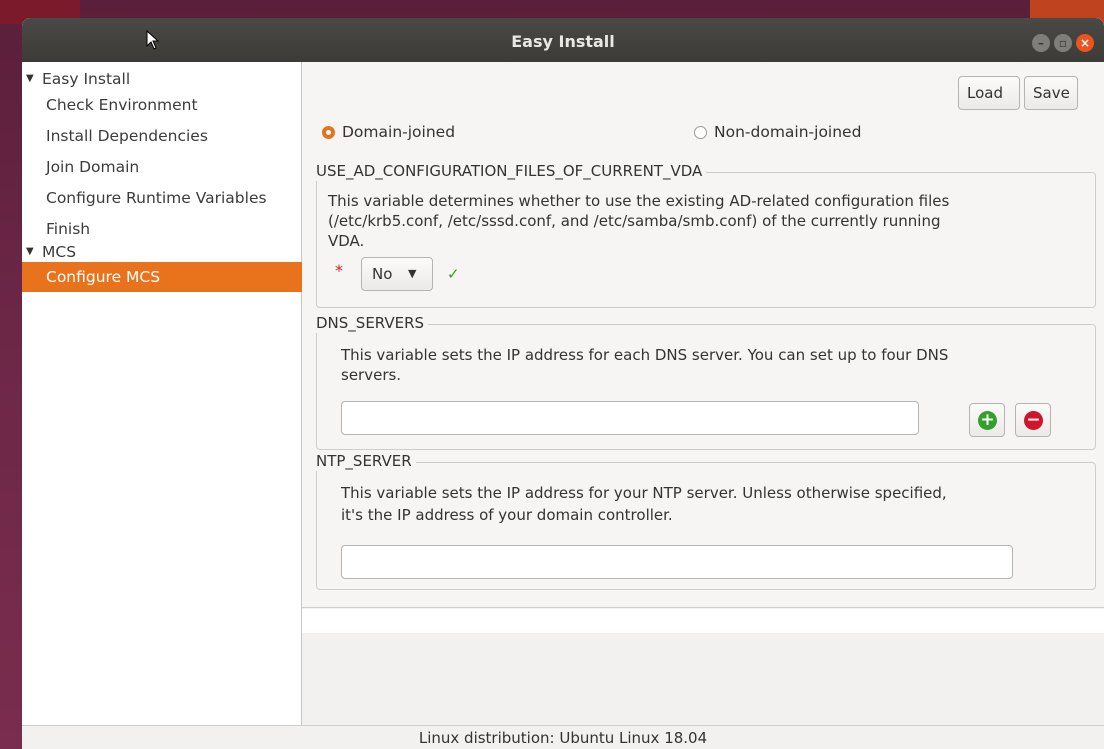  What do you see at coordinates (103, 277) in the screenshot?
I see `sidebar-item-label: Configure MCS` at bounding box center [103, 277].